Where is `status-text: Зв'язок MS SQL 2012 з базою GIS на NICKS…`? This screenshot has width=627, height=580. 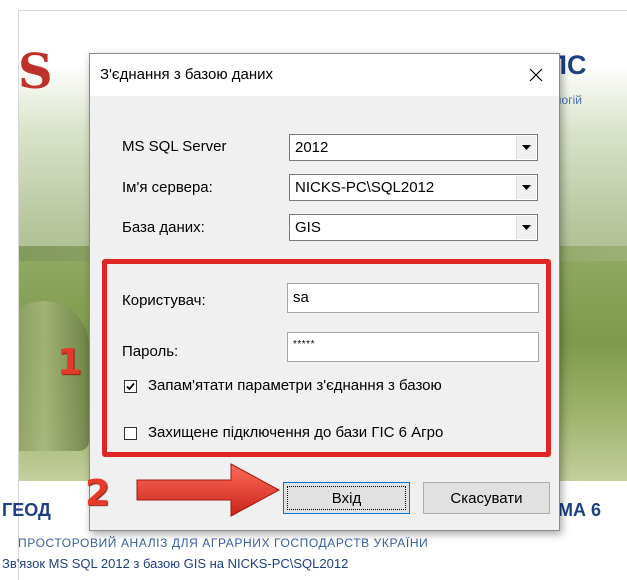
status-text: Зв'язок MS SQL 2012 з базою GIS на NICKS… is located at coordinates (175, 563).